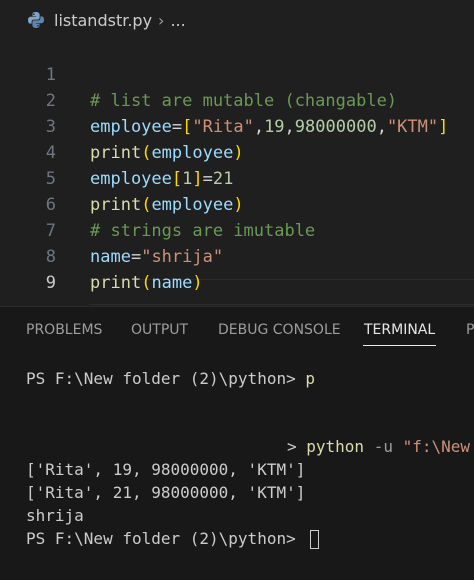 This screenshot has width=474, height=580. I want to click on code-bracket: (, so click(146, 283).